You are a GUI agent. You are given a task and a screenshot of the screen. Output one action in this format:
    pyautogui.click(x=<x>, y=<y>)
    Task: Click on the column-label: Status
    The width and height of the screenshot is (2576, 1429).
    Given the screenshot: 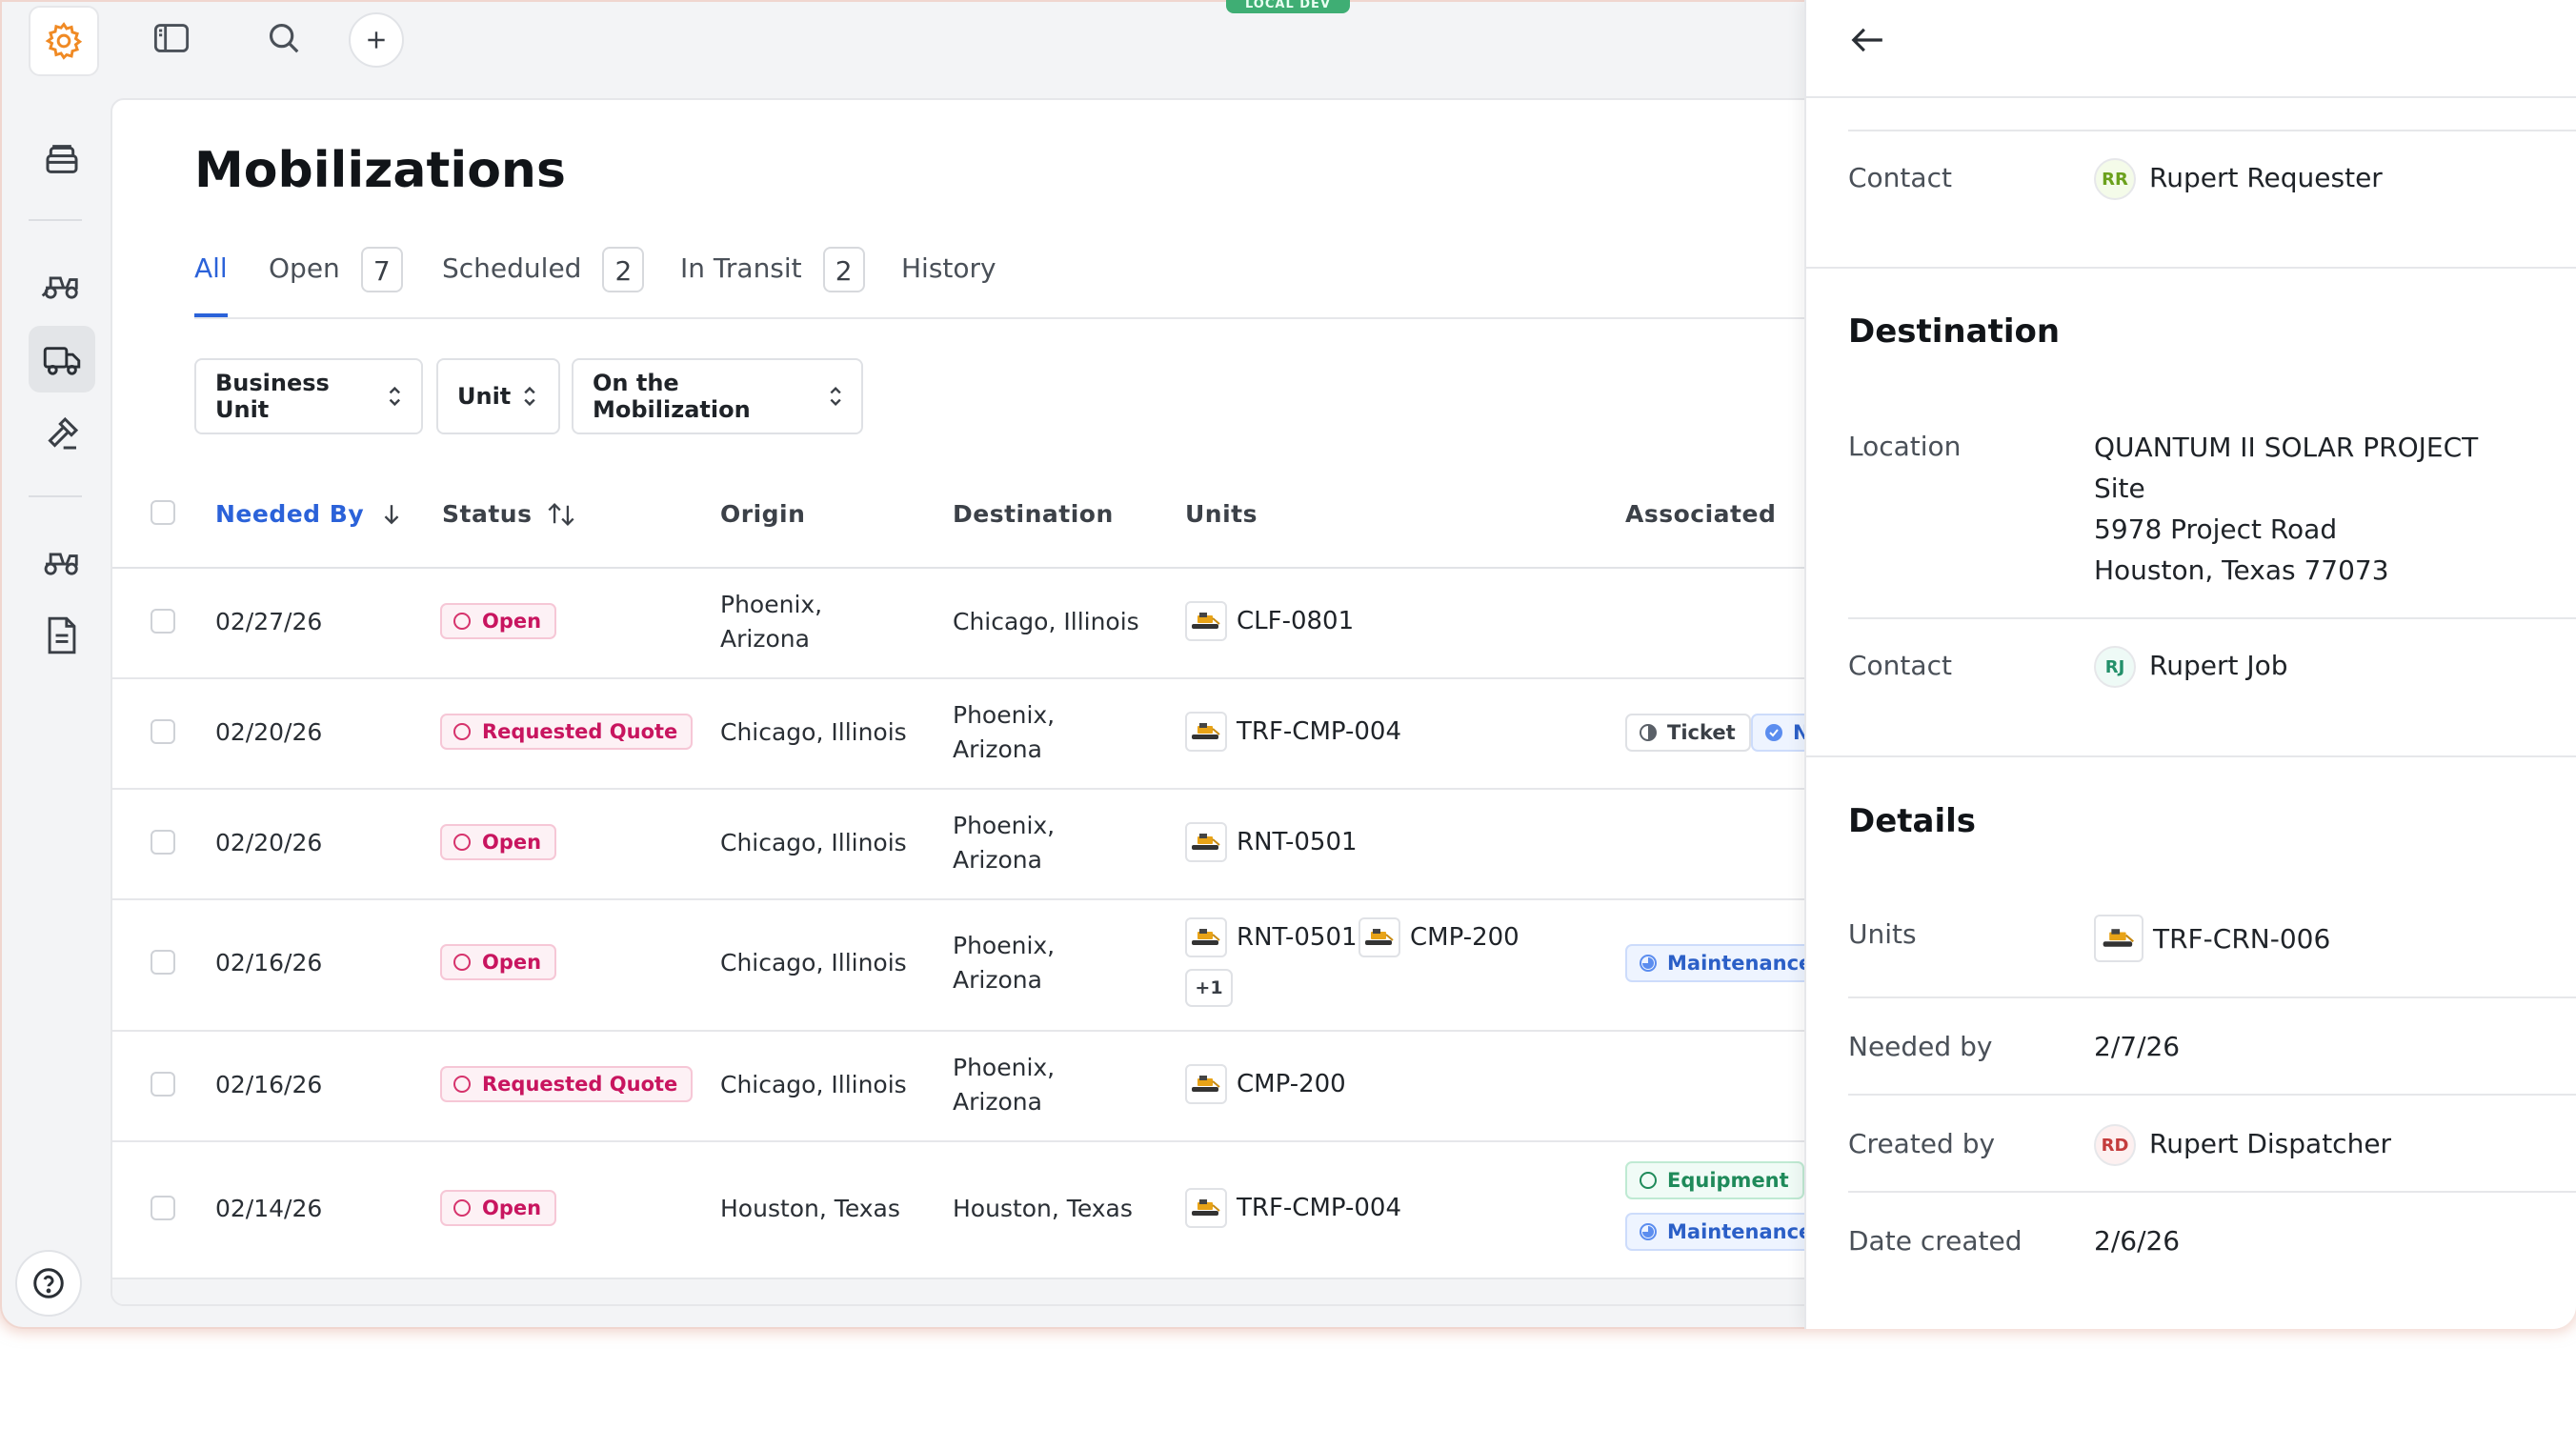 What is the action you would take?
    pyautogui.click(x=488, y=514)
    